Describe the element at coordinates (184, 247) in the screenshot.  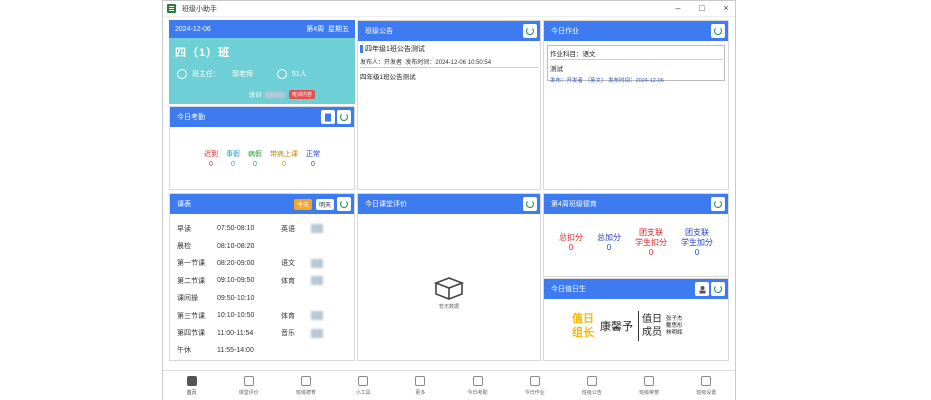
I see `schedule-period: 晨检` at that location.